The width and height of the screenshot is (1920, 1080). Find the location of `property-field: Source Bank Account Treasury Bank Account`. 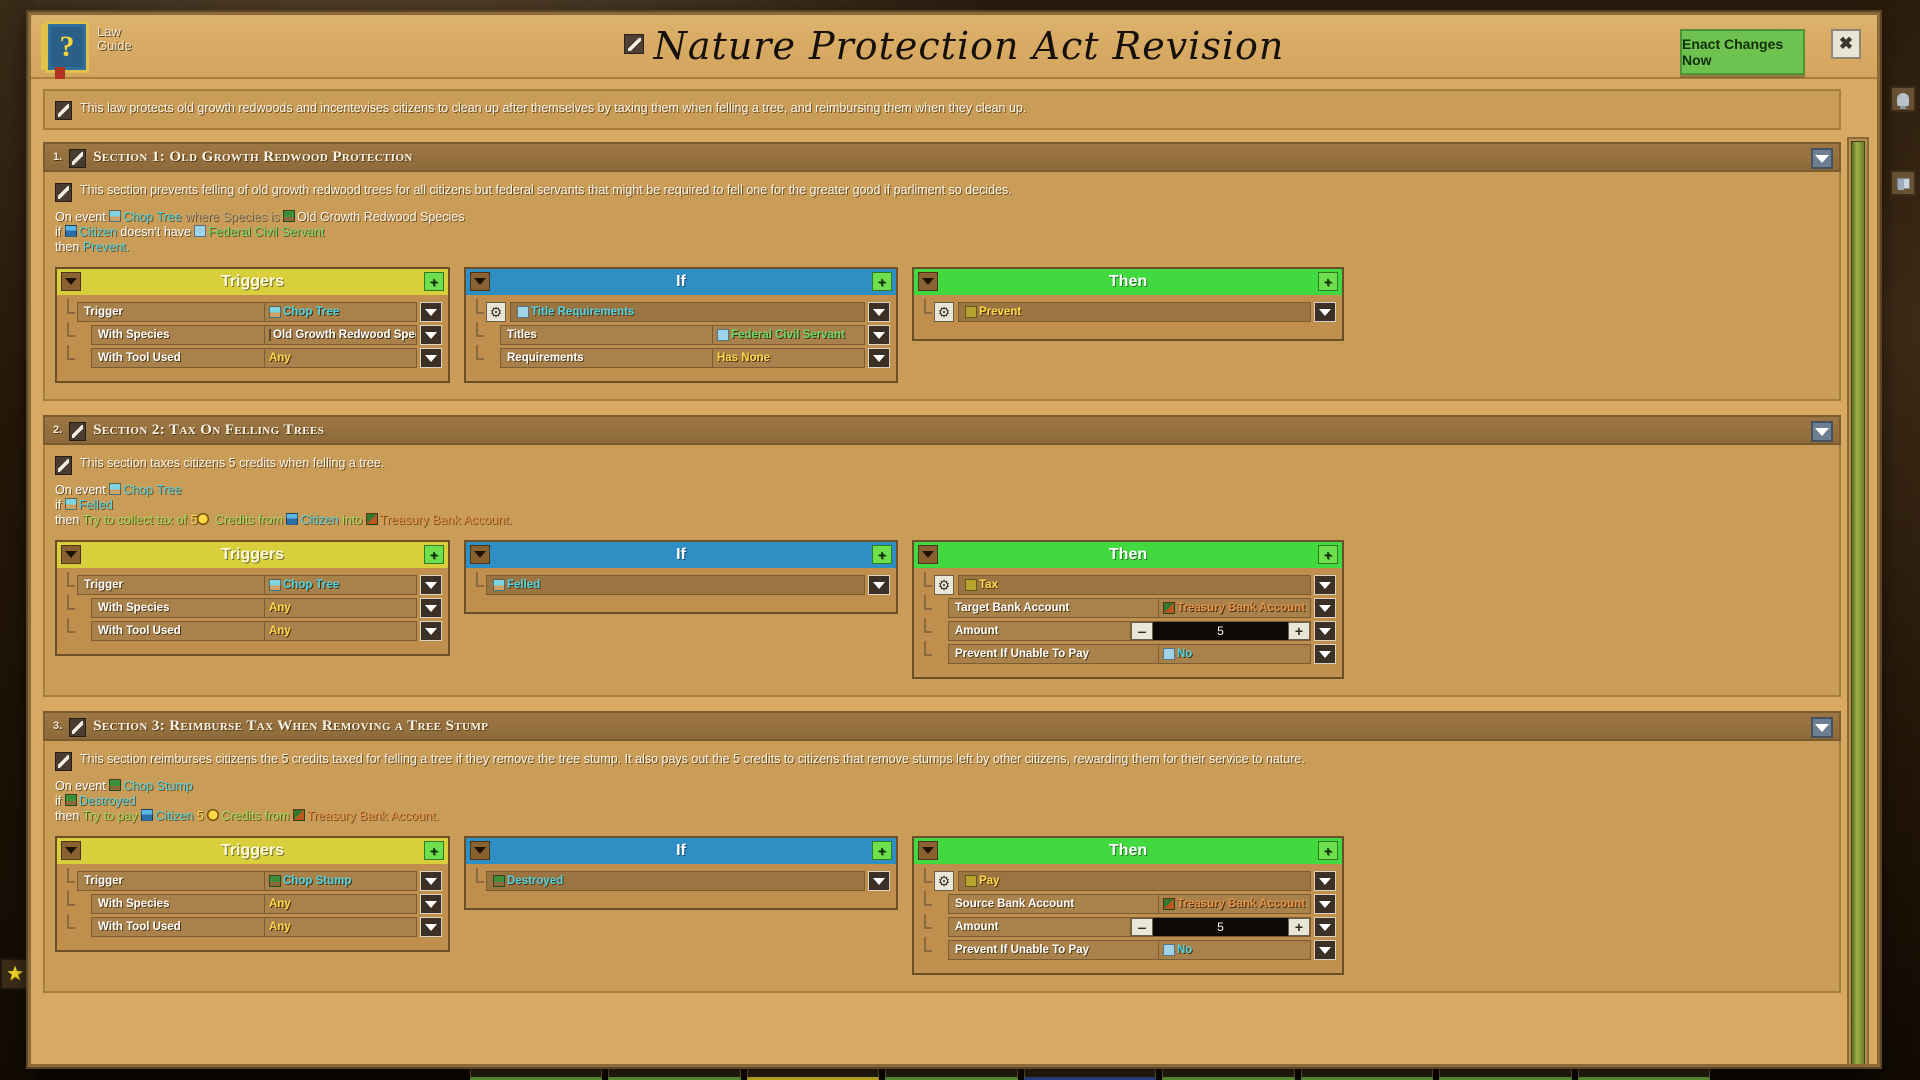

property-field: Source Bank Account Treasury Bank Account is located at coordinates (1129, 904).